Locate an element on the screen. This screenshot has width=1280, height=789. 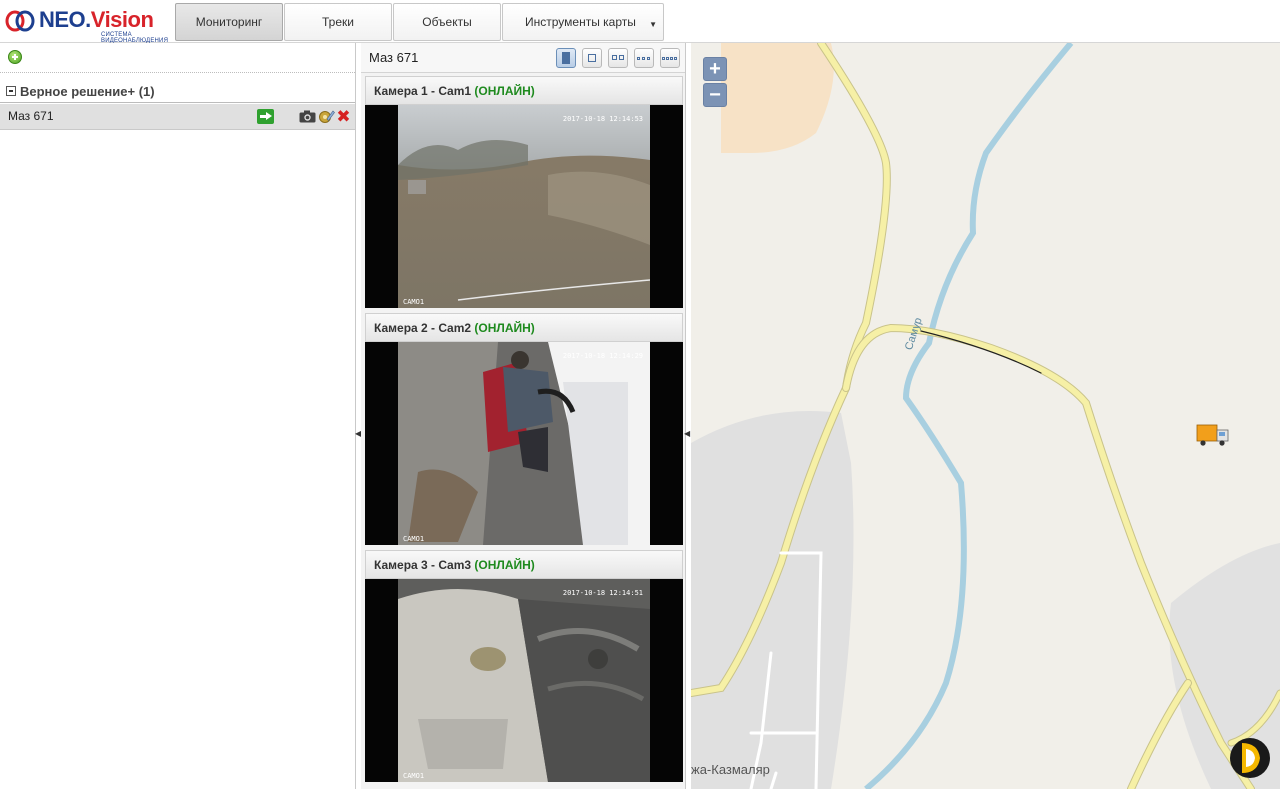
group-row: Верное решение+ (1) is located at coordinates (177, 92).